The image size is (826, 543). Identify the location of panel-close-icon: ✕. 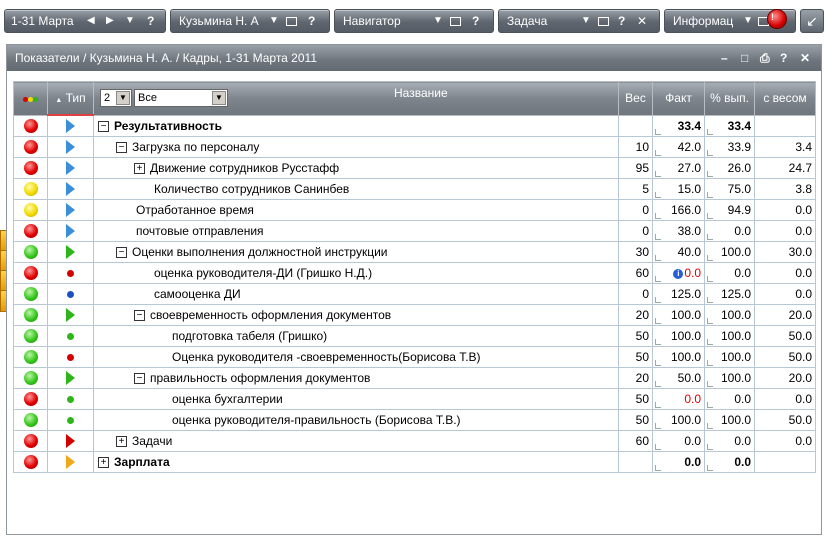
(805, 58).